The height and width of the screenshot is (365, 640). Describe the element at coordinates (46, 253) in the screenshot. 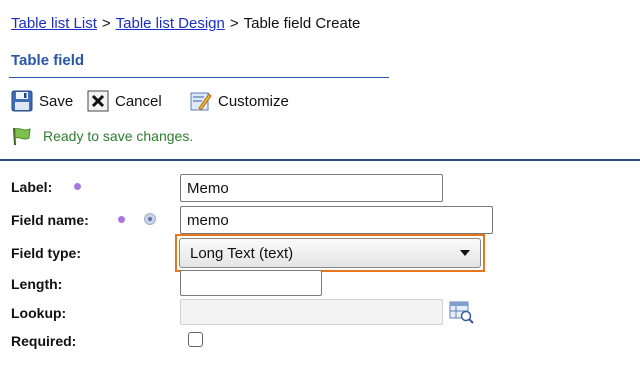

I see `field-type-label: Field type:` at that location.